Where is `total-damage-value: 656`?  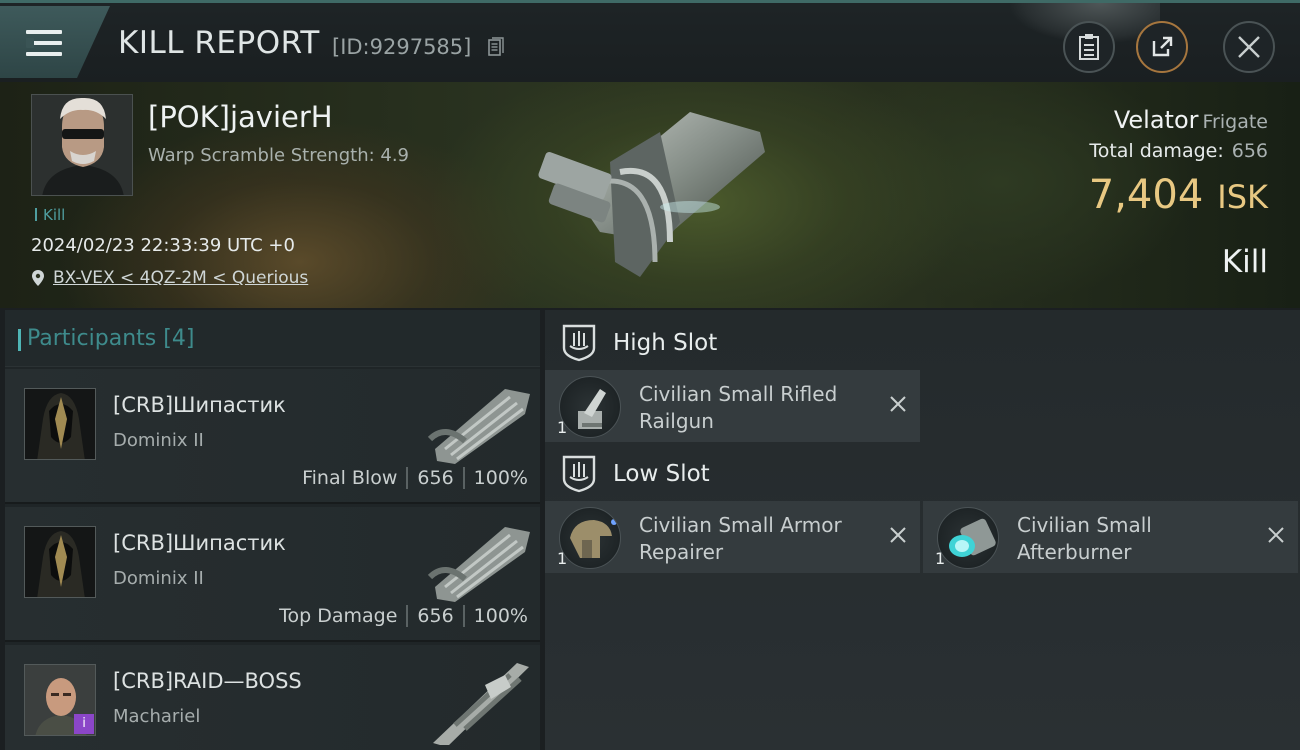
total-damage-value: 656 is located at coordinates (1249, 151).